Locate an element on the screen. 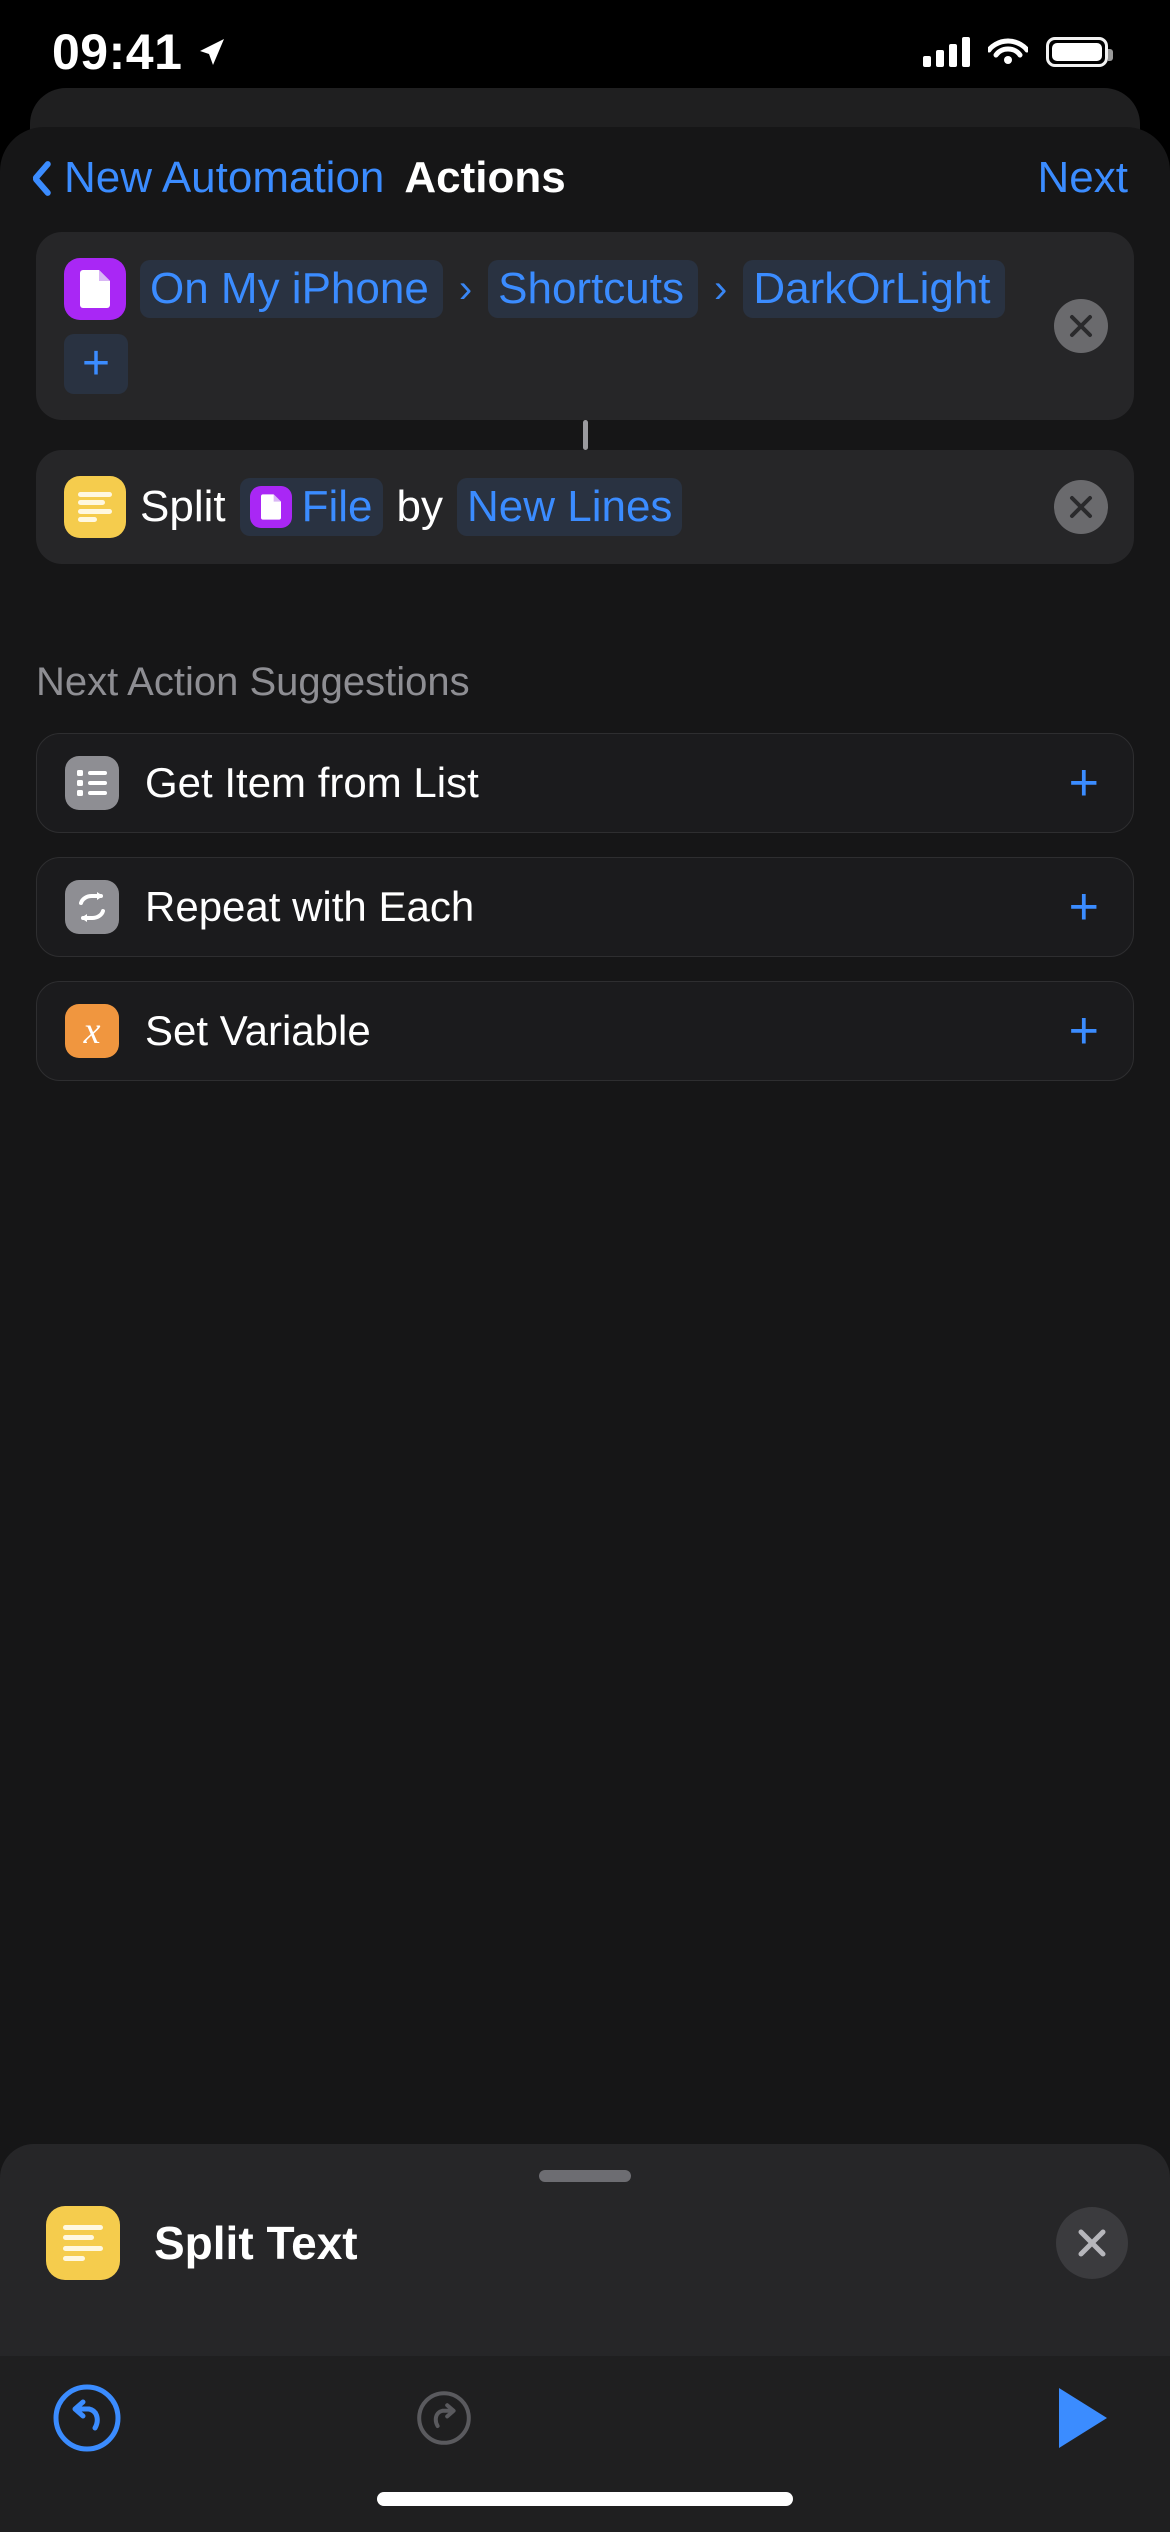 This screenshot has height=2532, width=1170. sheet-header-row: Split Text is located at coordinates (585, 2243).